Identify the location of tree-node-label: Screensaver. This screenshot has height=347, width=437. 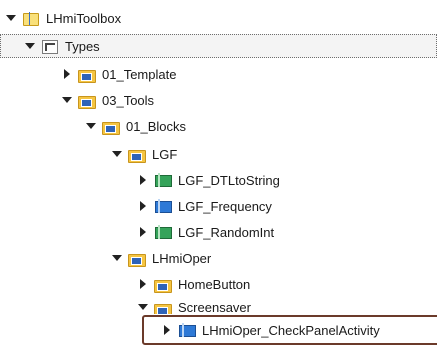
(214, 307).